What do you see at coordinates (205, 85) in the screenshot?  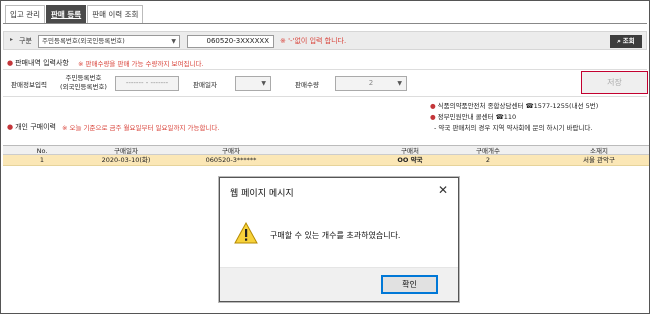 I see `sale-date-label: 판매일자` at bounding box center [205, 85].